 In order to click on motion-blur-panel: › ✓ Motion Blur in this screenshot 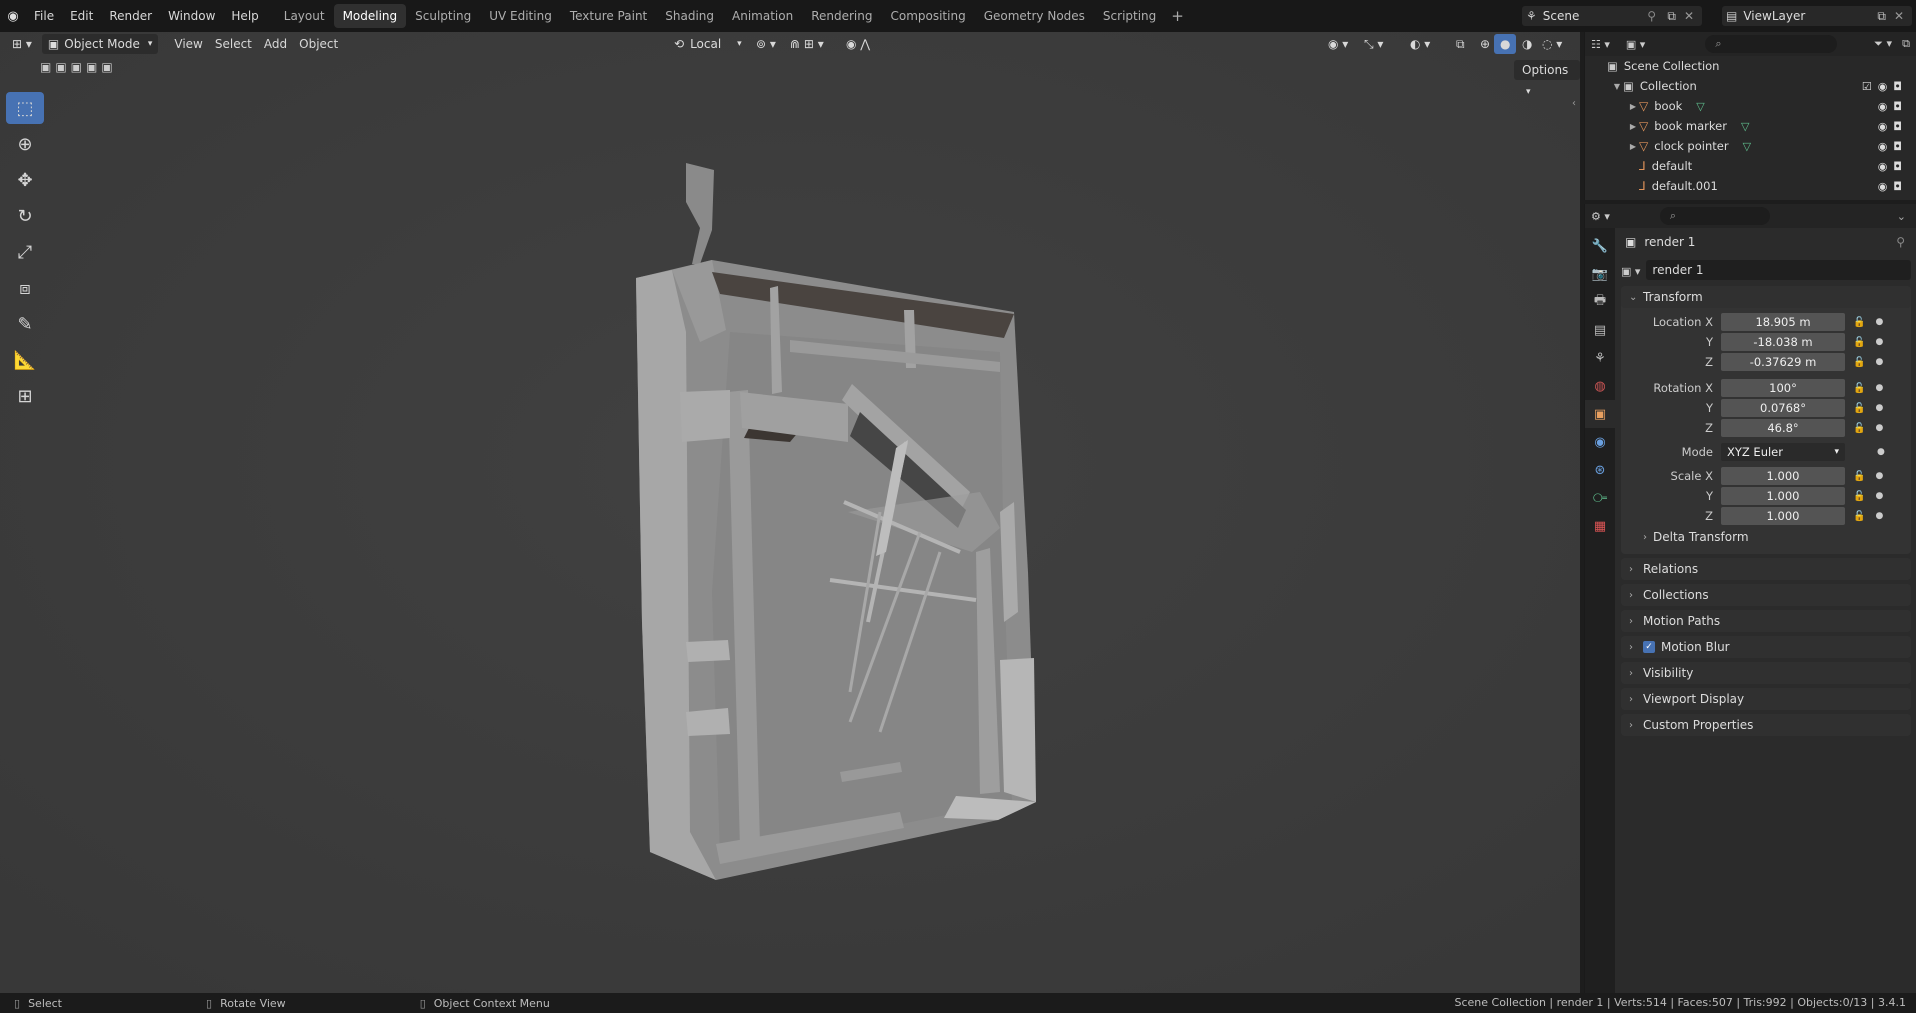, I will do `click(1766, 647)`.